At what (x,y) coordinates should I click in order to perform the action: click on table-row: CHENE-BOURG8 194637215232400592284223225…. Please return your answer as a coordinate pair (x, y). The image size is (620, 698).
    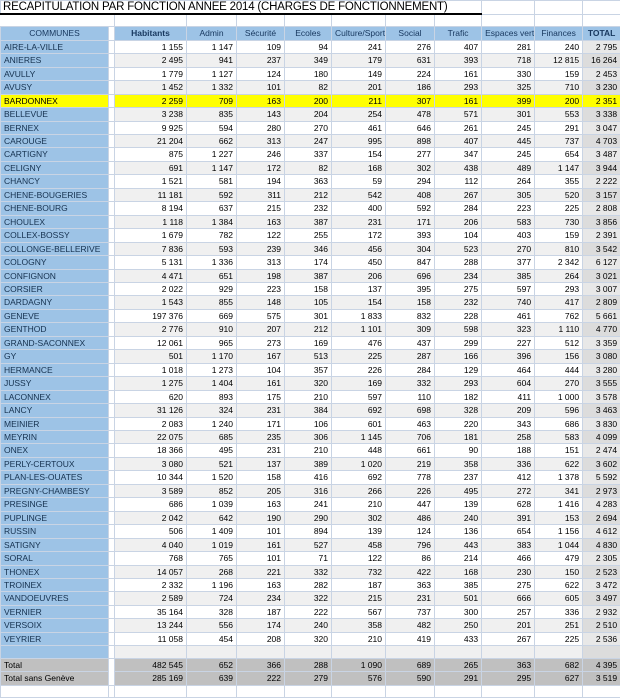
    Looking at the image, I should click on (310, 208).